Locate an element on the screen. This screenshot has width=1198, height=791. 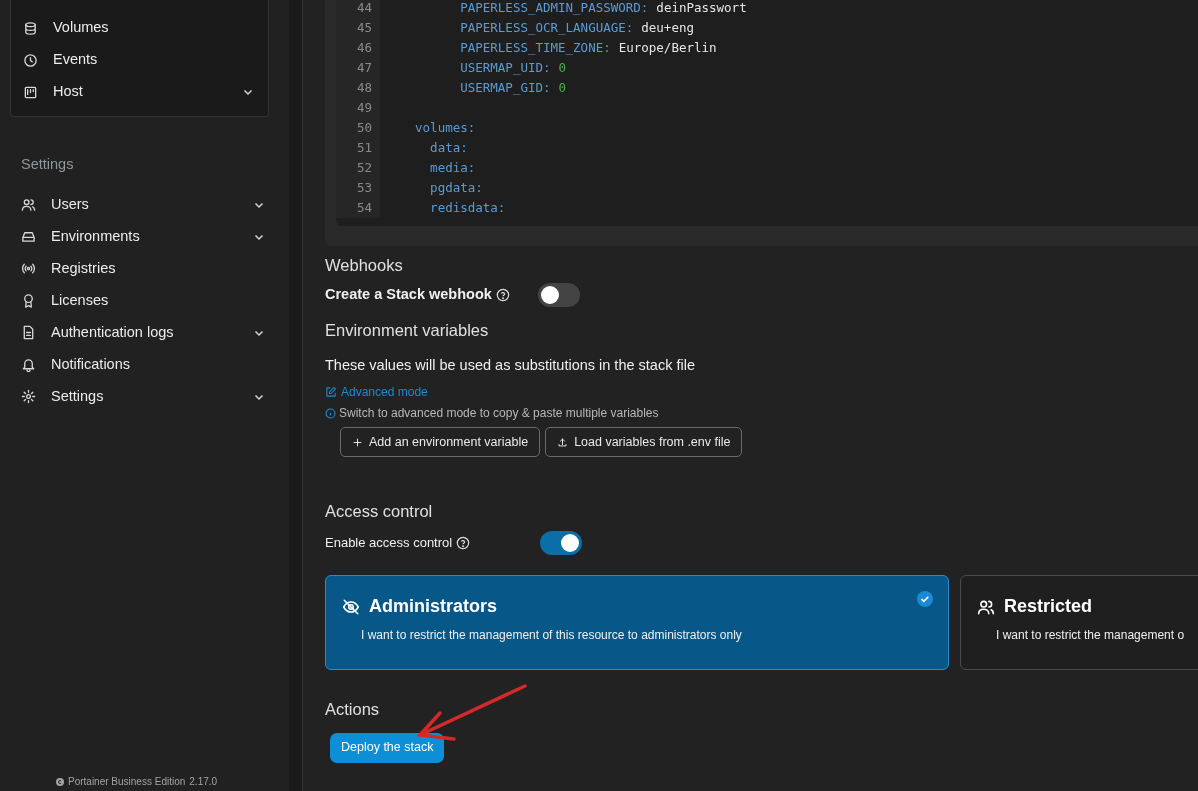
sidebar-item: Environments is located at coordinates (144, 236).